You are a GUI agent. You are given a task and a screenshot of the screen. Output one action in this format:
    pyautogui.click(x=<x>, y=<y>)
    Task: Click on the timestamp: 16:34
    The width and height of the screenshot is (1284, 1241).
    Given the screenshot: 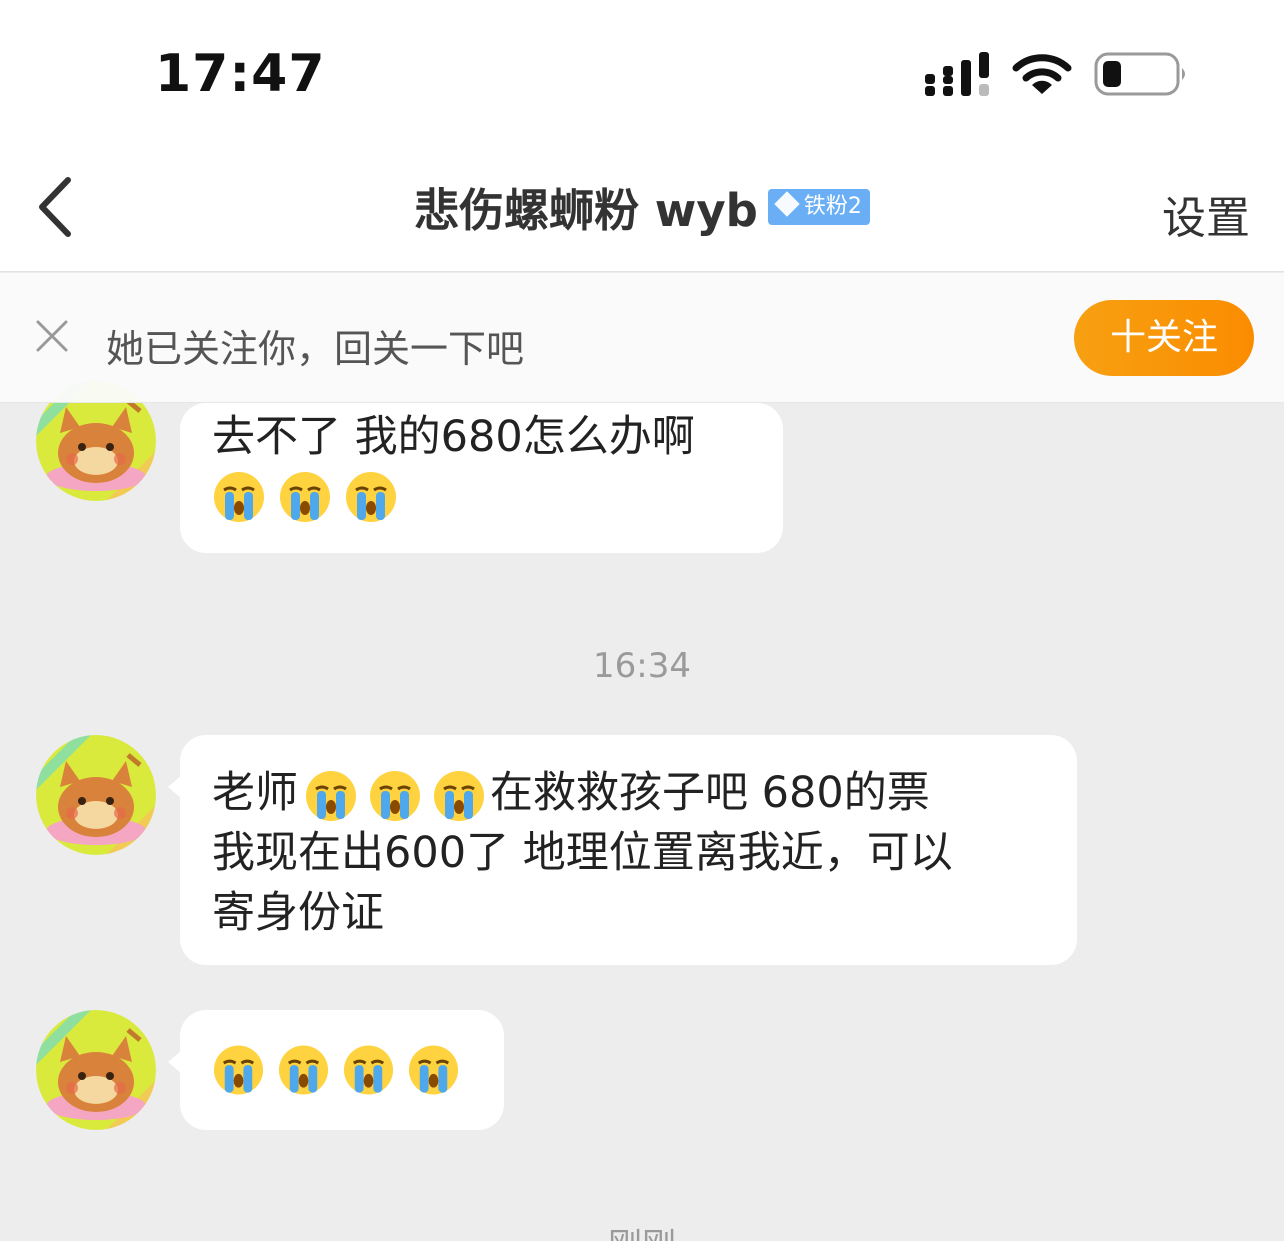 What is the action you would take?
    pyautogui.click(x=642, y=666)
    